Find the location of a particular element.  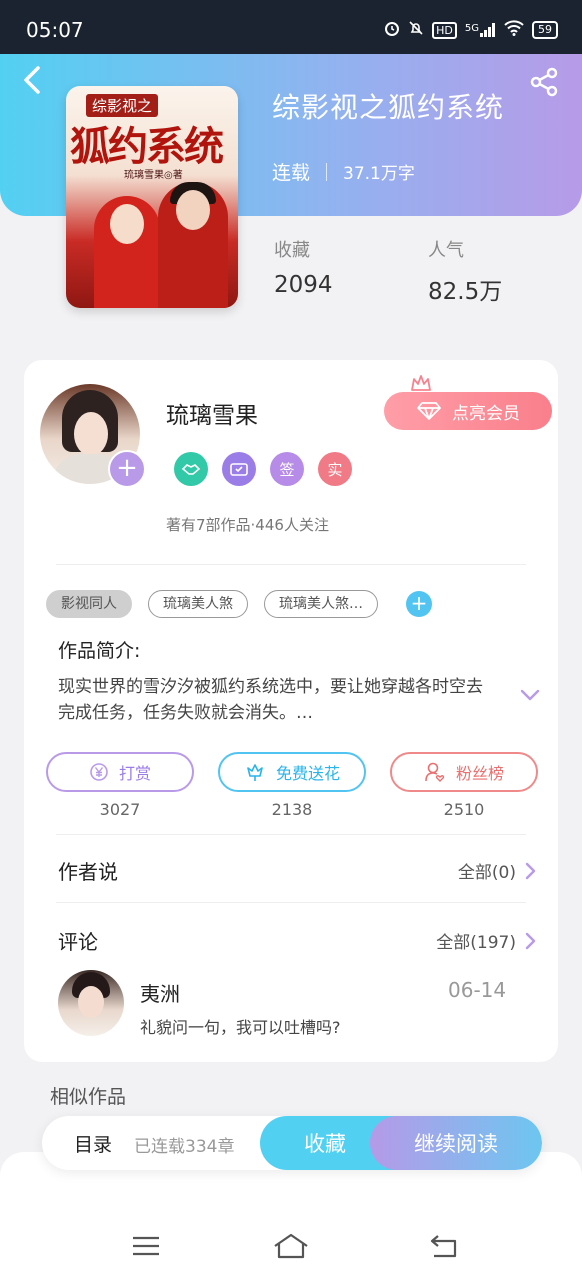

comment-date: 06-14 is located at coordinates (477, 990).